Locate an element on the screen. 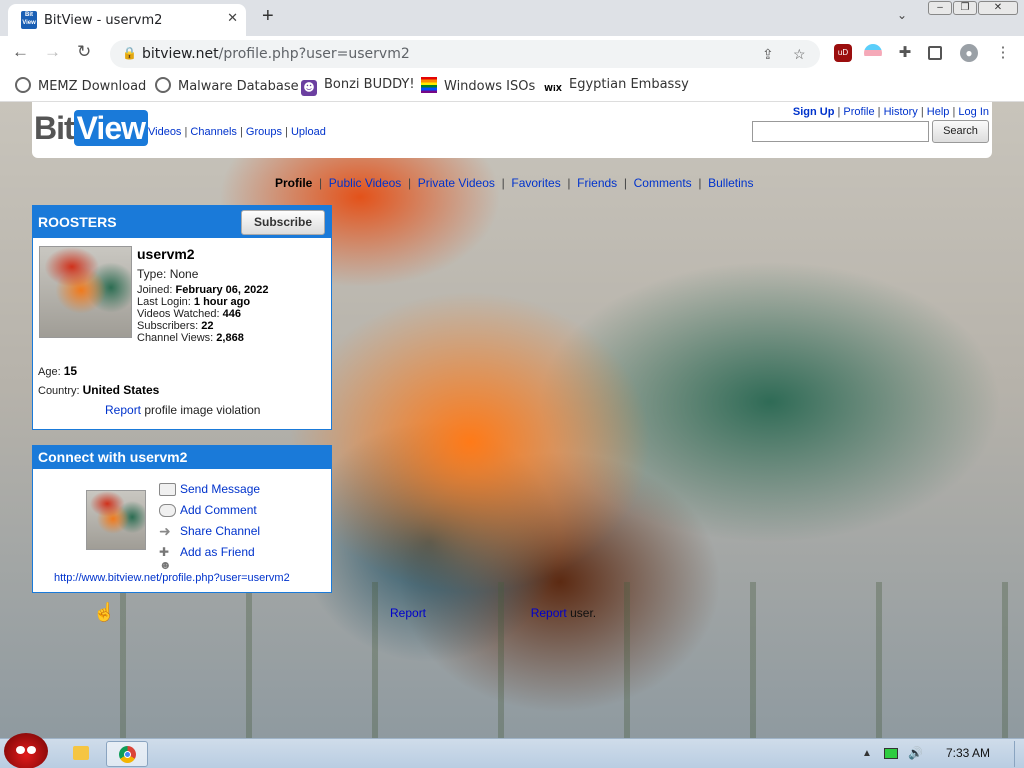 This screenshot has height=768, width=1024. close-tab-icon: ✕ is located at coordinates (232, 18).